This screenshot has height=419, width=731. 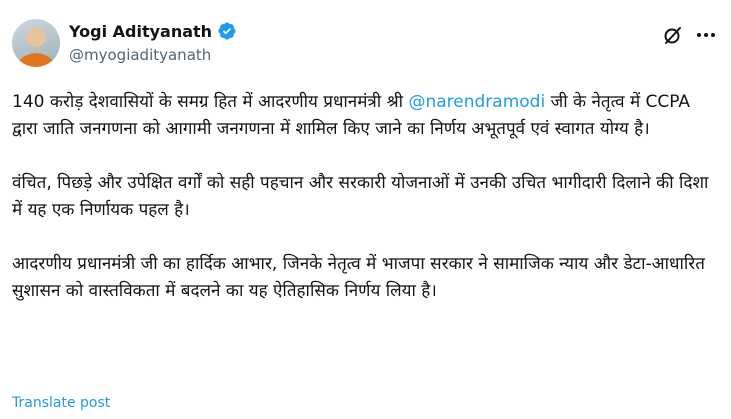 What do you see at coordinates (227, 31) in the screenshot?
I see `verified-badge-icon` at bounding box center [227, 31].